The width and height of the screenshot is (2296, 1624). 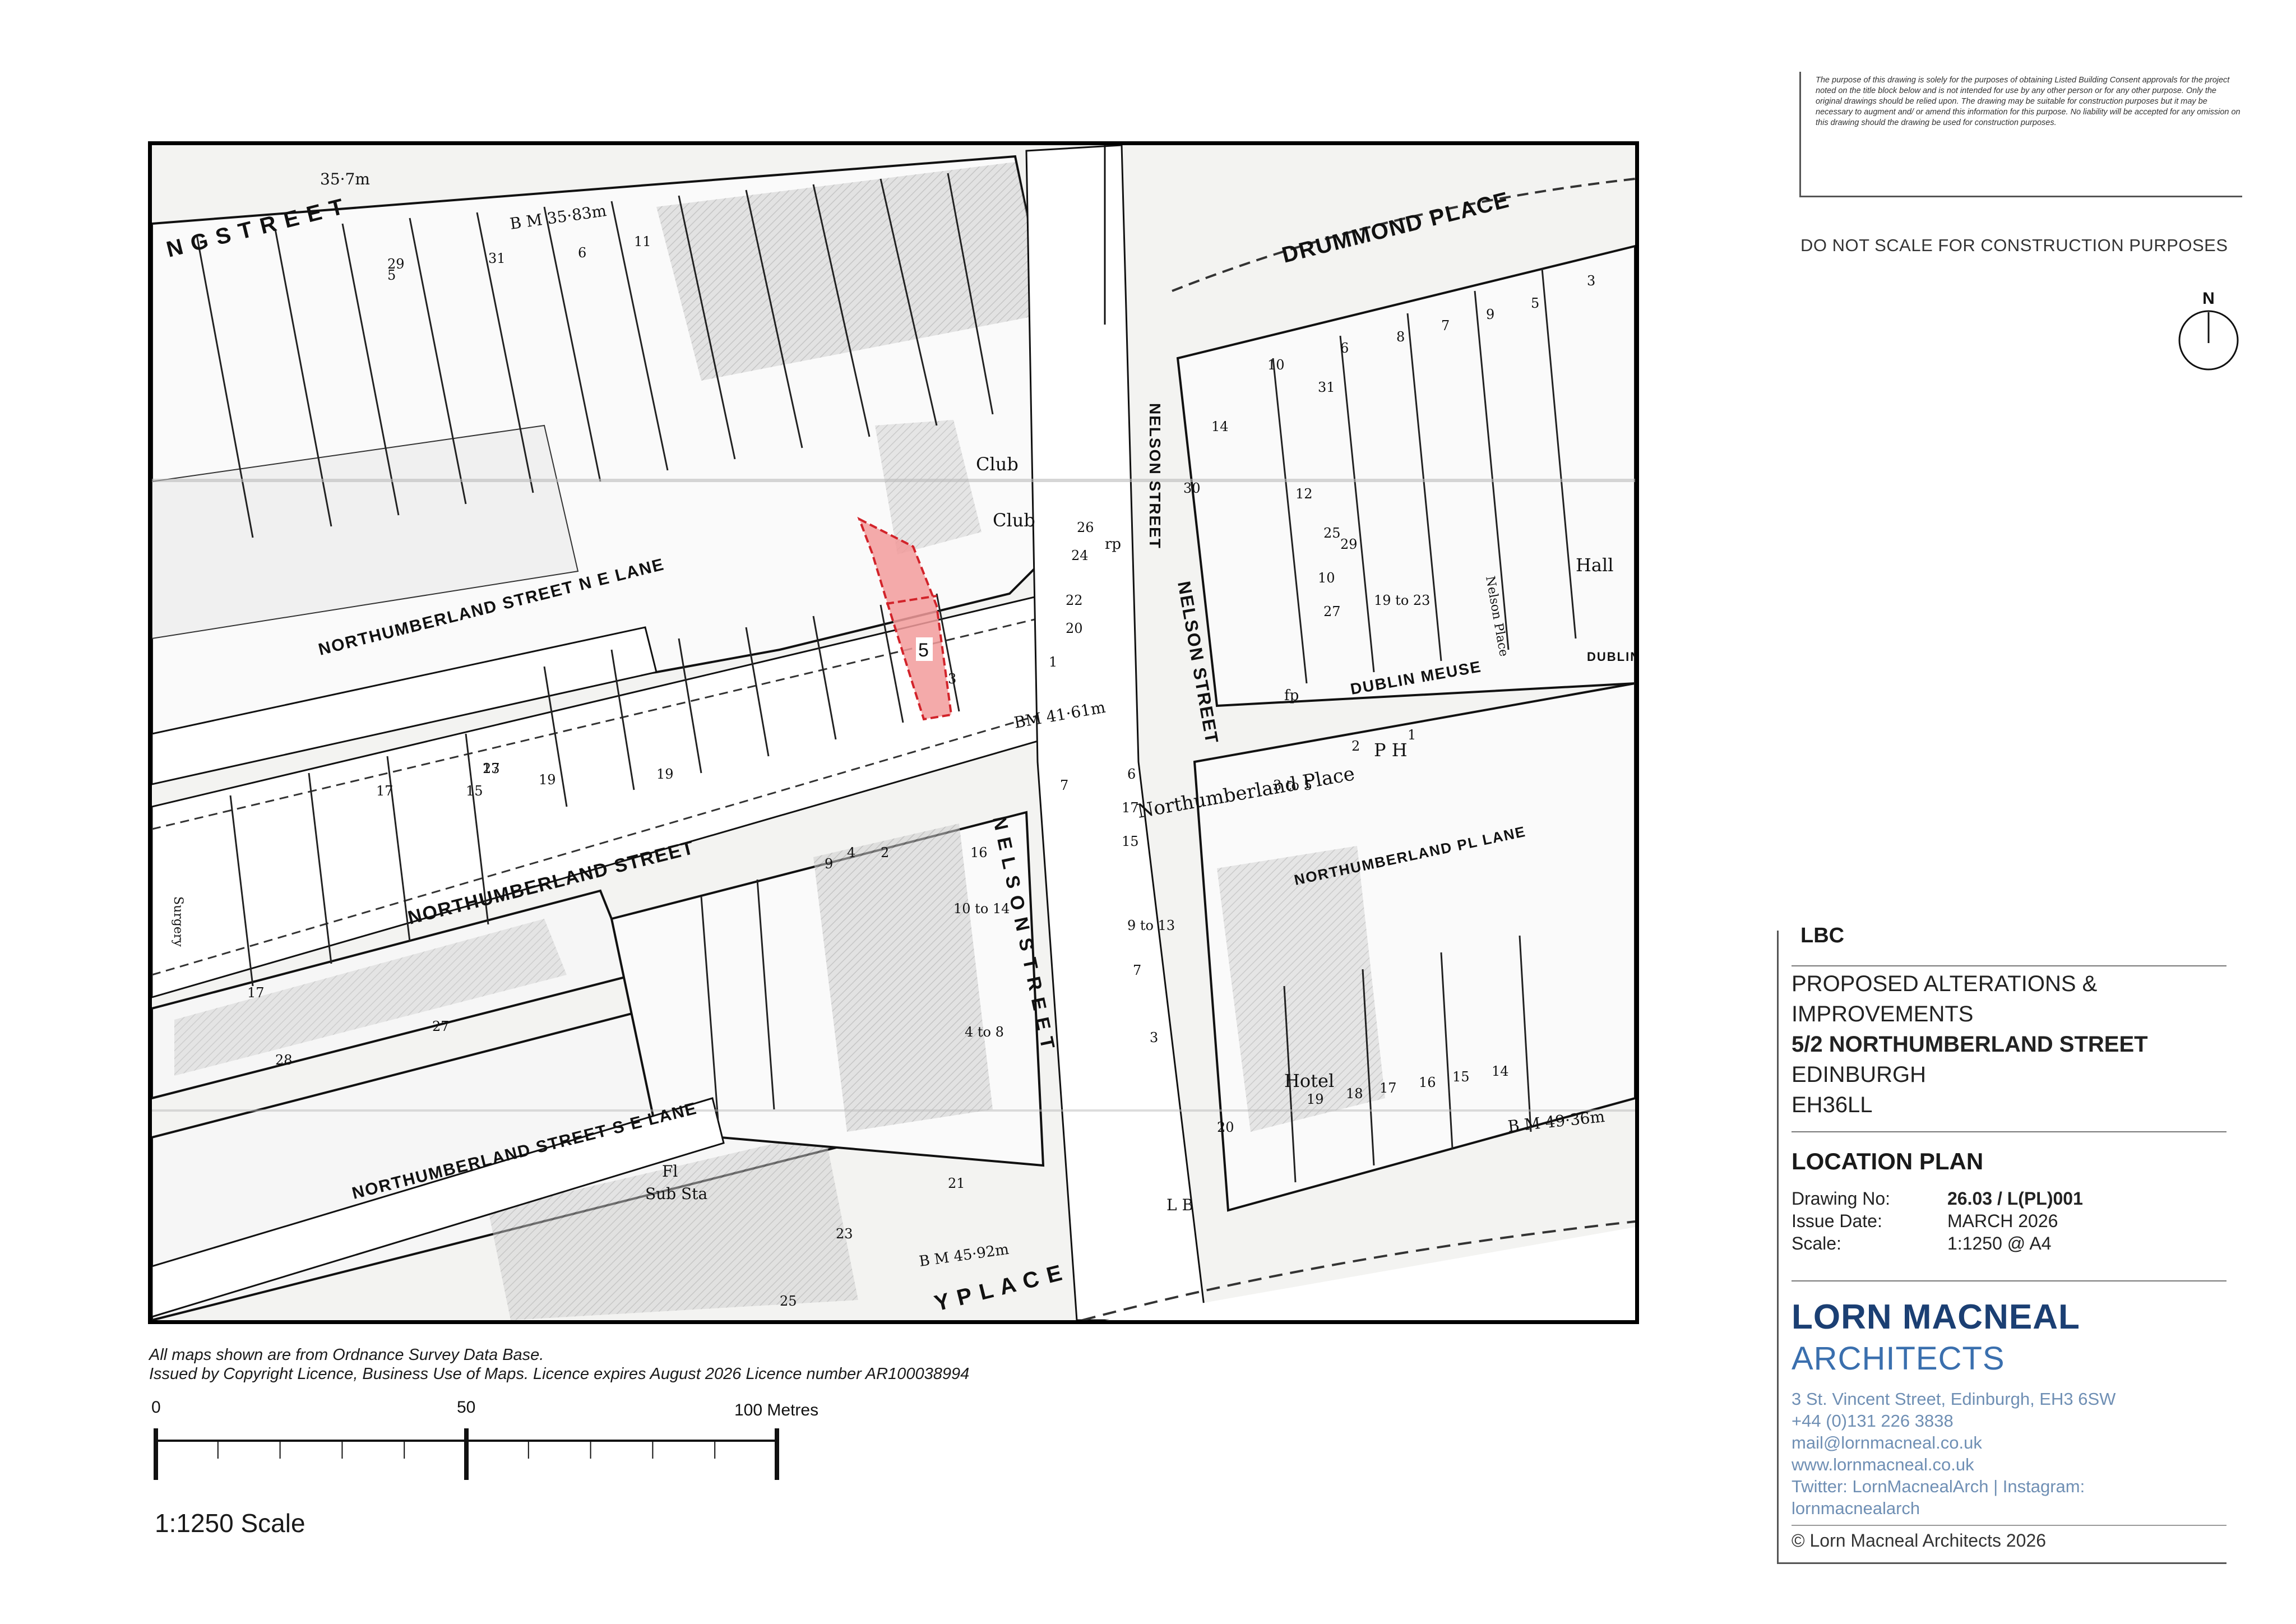 What do you see at coordinates (1014, 520) in the screenshot?
I see `label-club-2: Club` at bounding box center [1014, 520].